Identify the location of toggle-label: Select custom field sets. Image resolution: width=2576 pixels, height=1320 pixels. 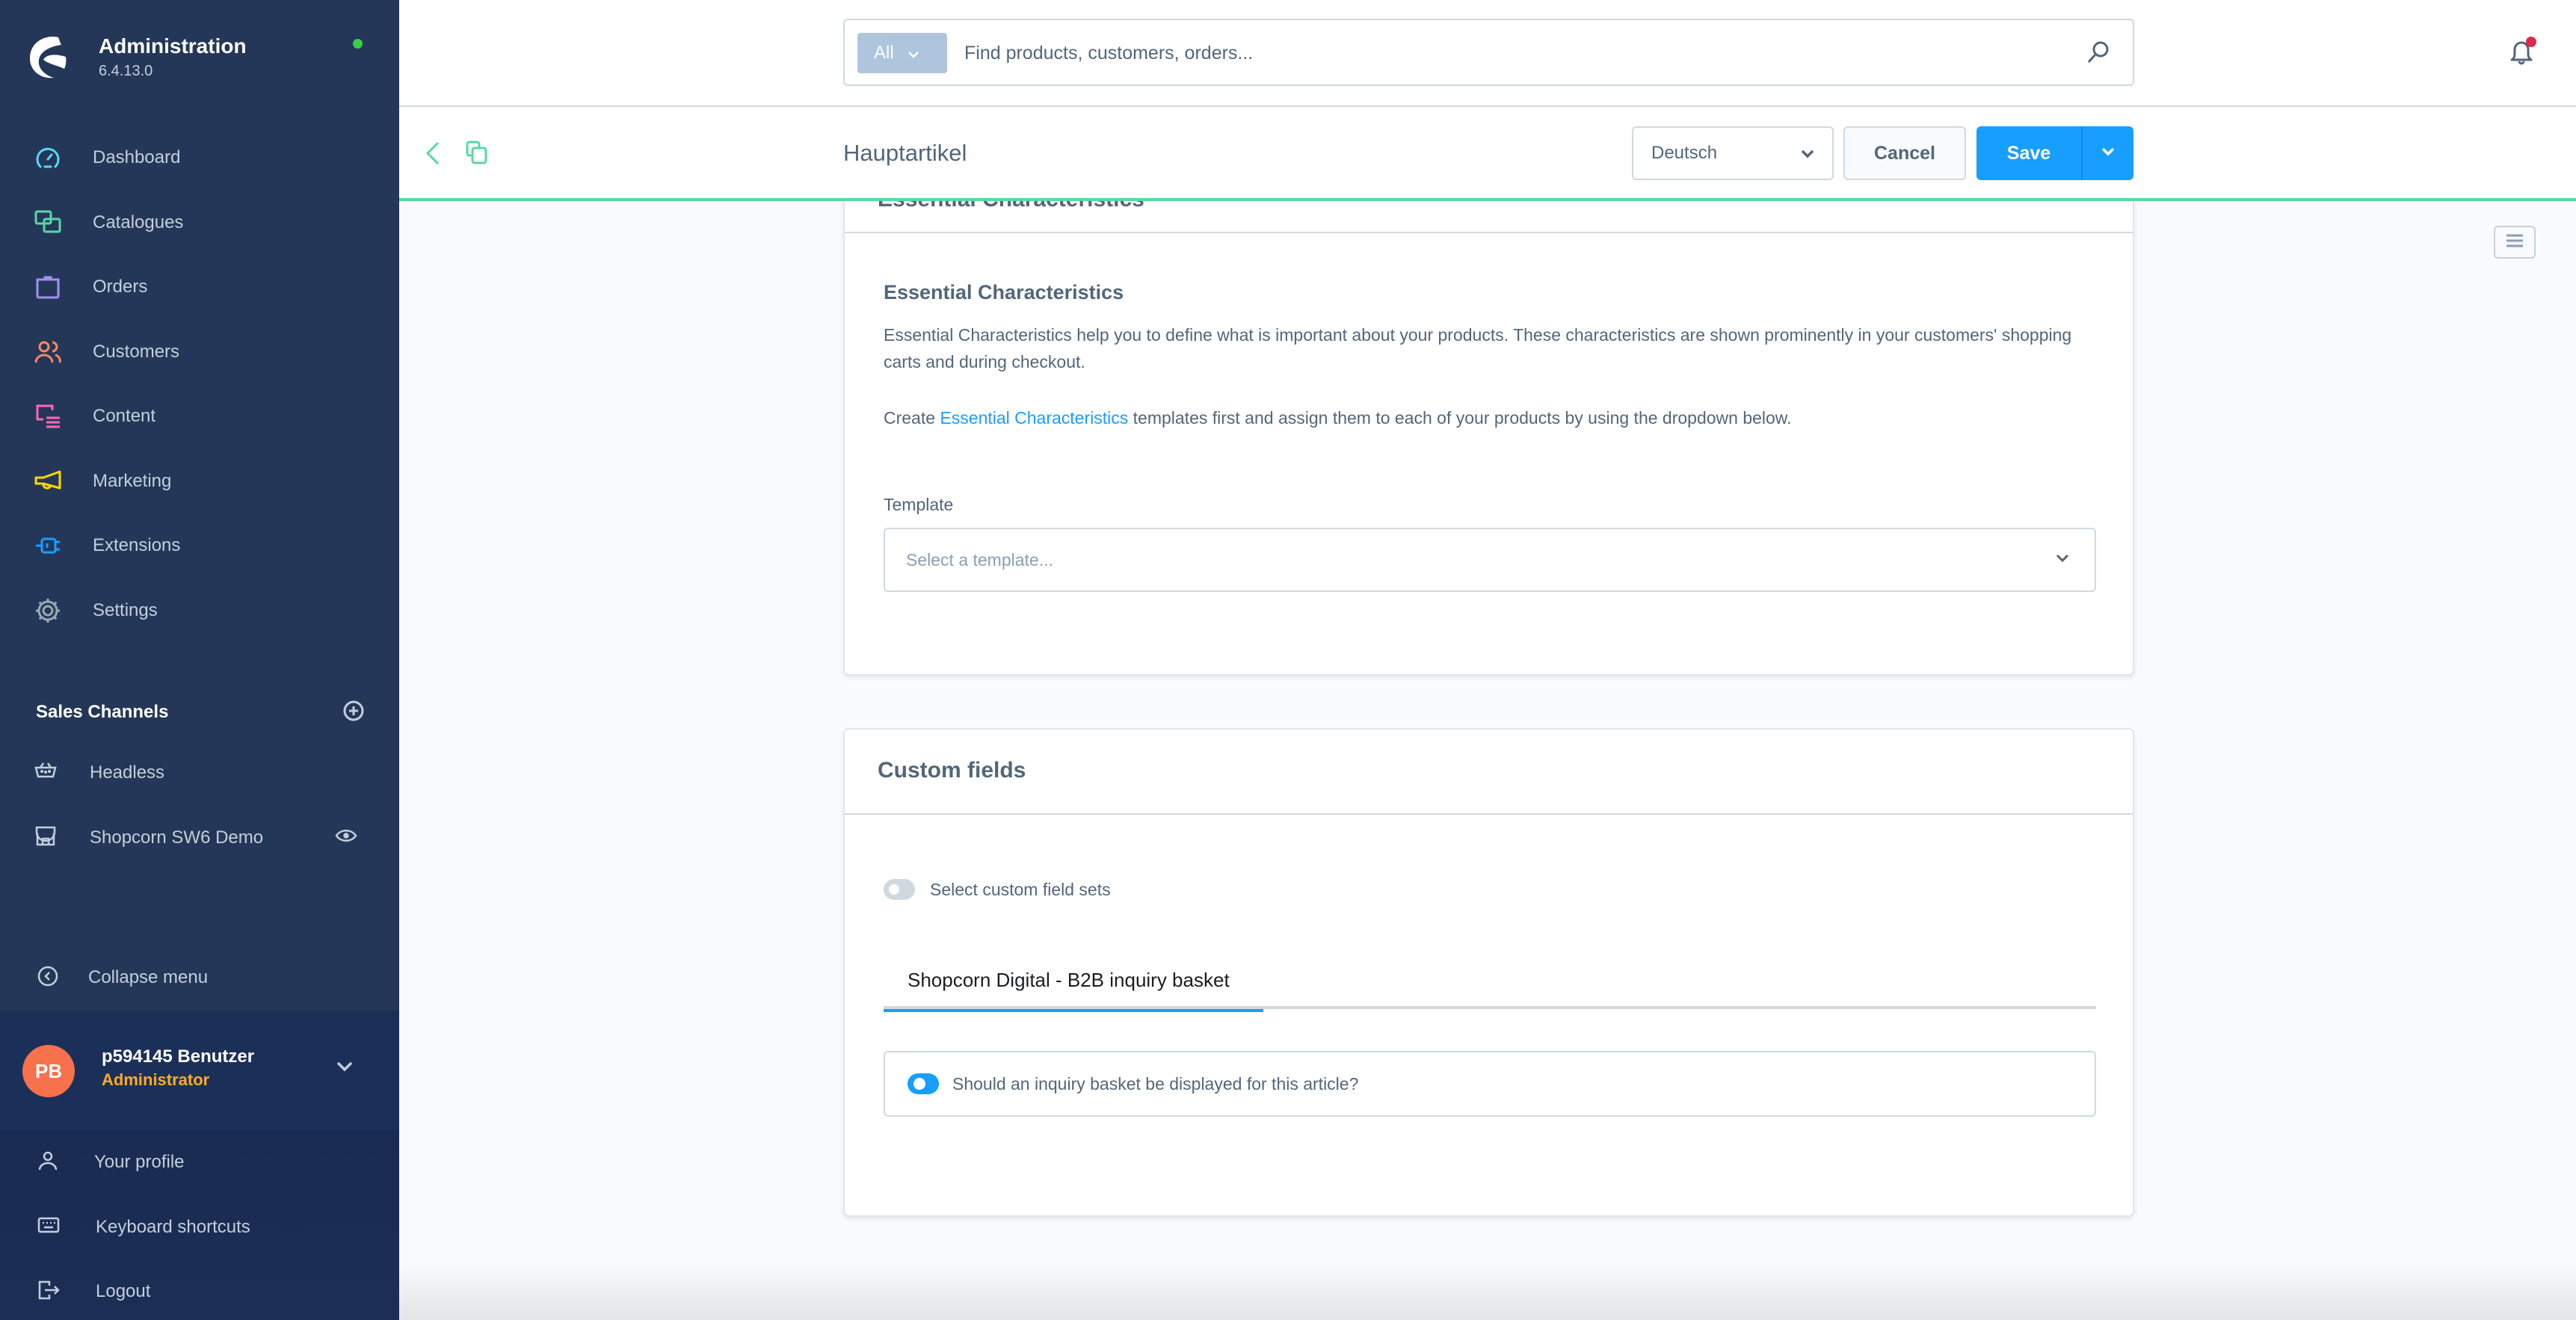
(1020, 889).